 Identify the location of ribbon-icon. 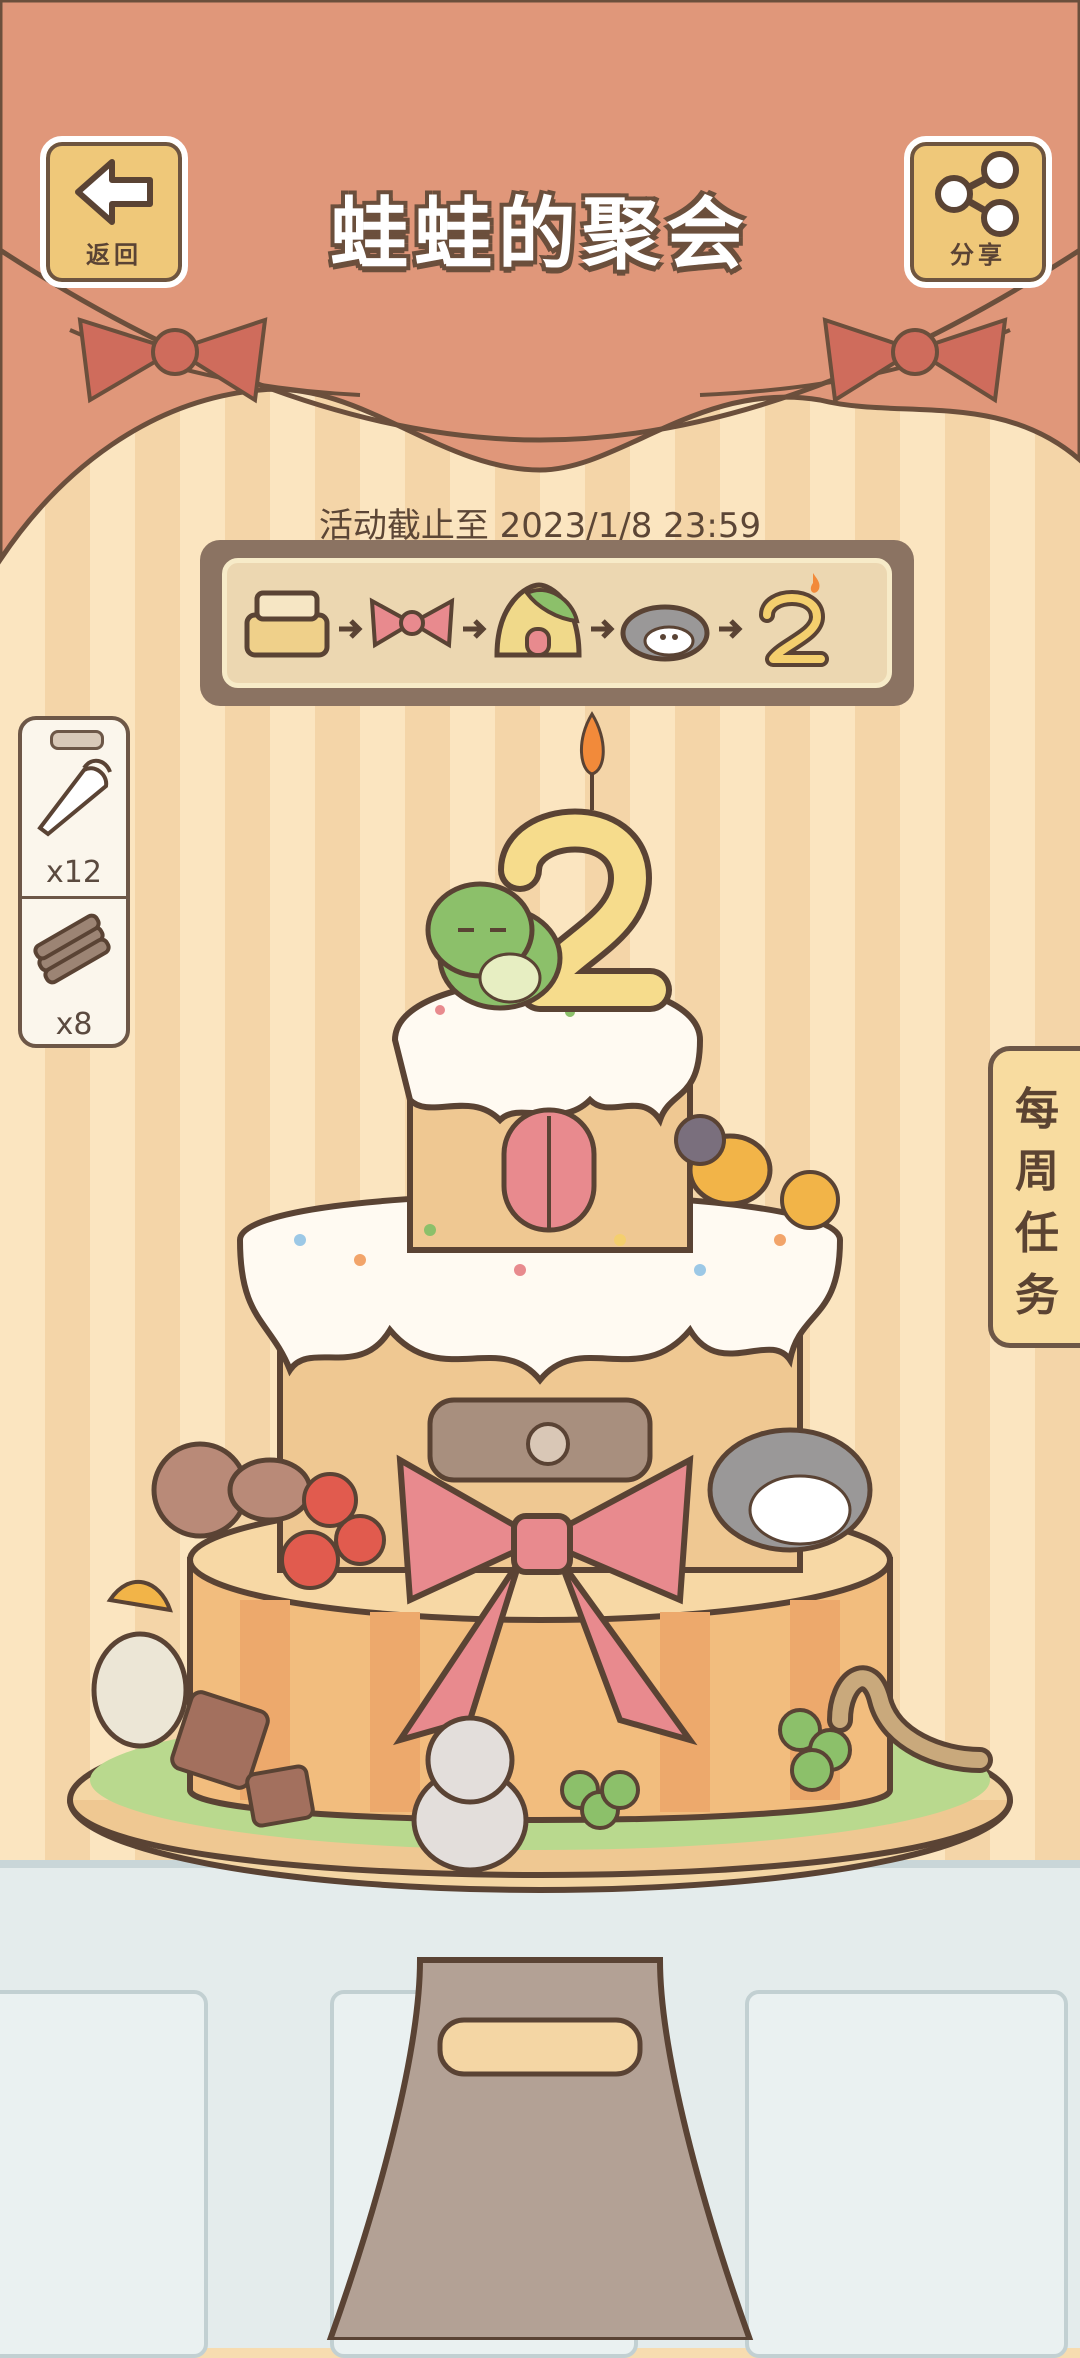
(412, 623).